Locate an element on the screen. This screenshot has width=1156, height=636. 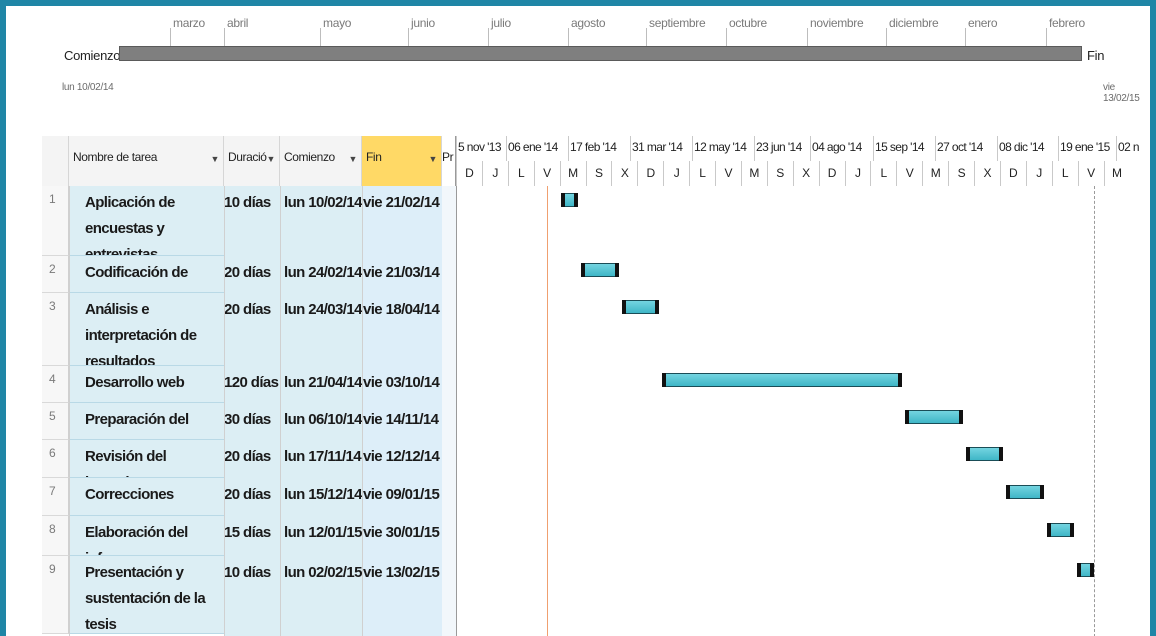
task-end-cell: vie 03/10/14 is located at coordinates (401, 381).